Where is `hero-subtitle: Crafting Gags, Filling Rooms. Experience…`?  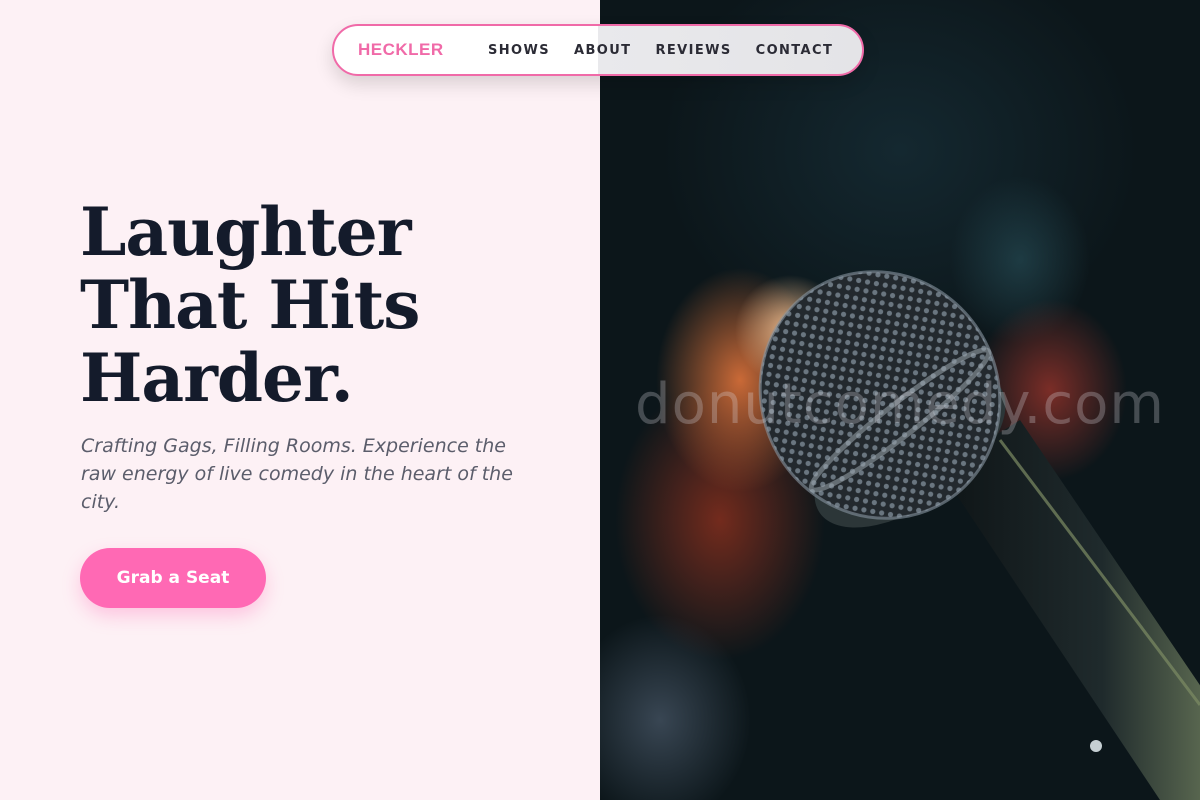
hero-subtitle: Crafting Gags, Filling Rooms. Experience… is located at coordinates (297, 474).